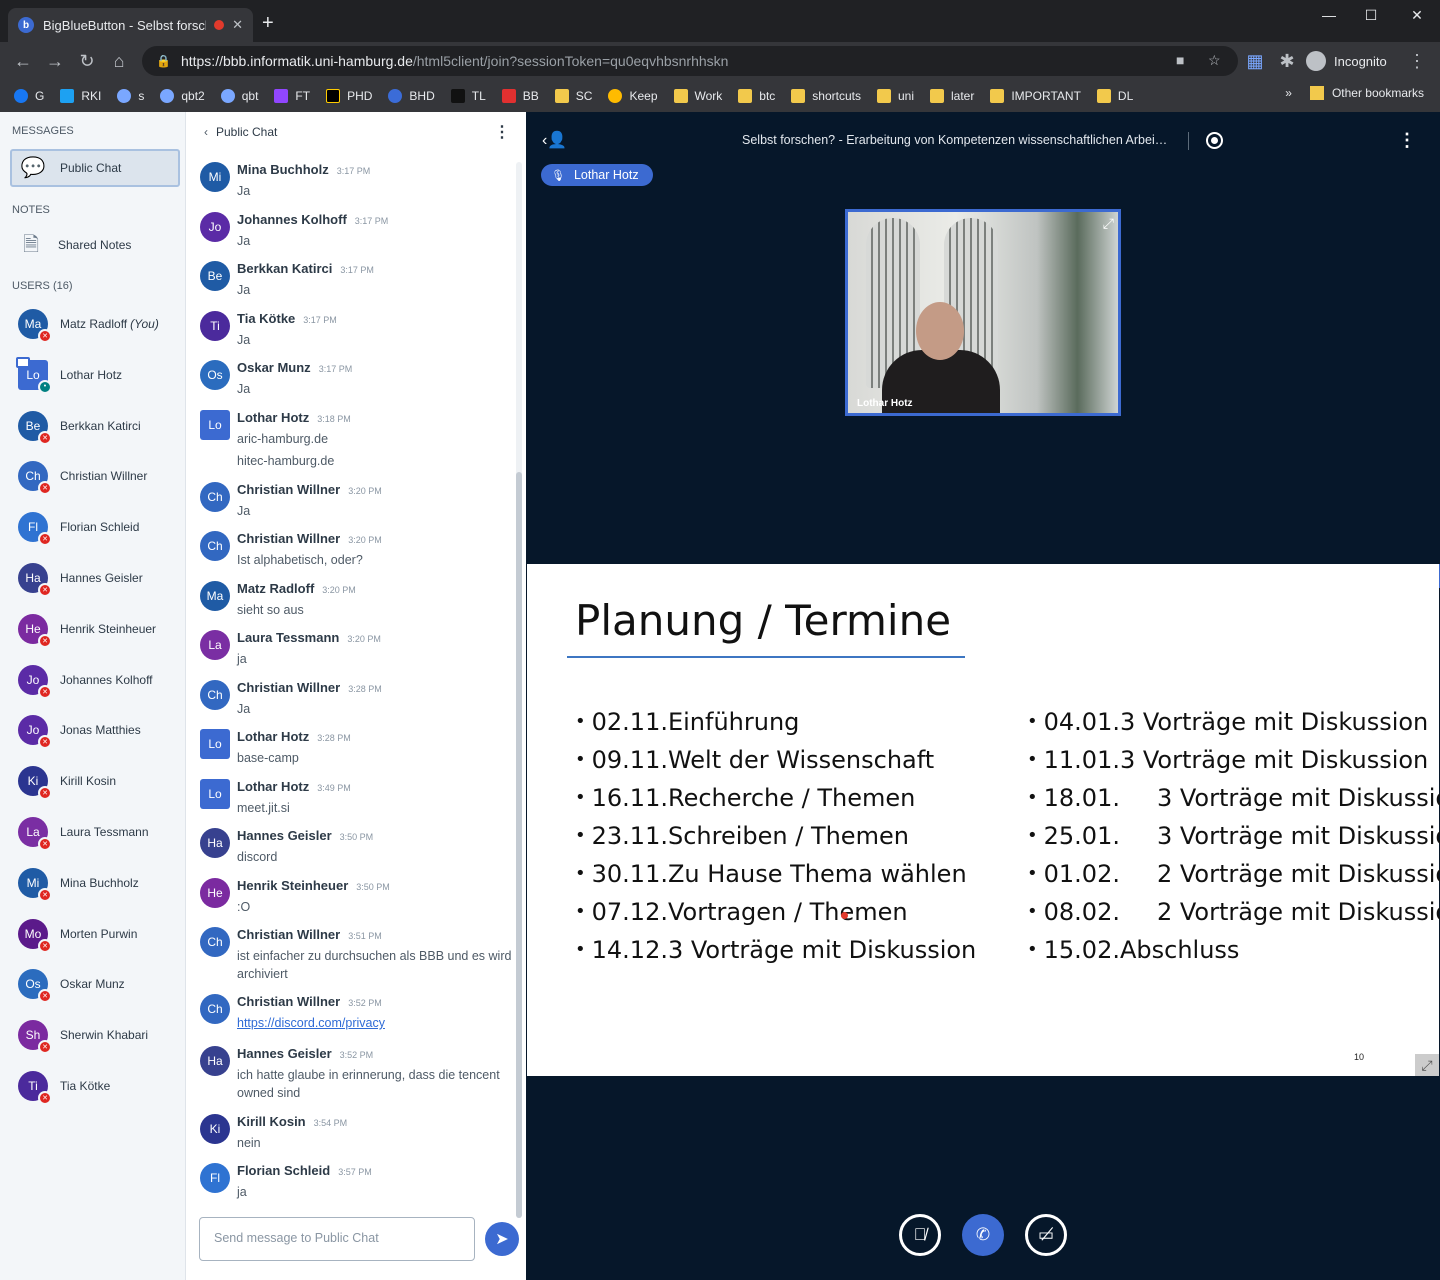 This screenshot has height=1280, width=1440. Describe the element at coordinates (93, 832) in the screenshot. I see `user-list-item: La ✕ Laura Tessmann` at that location.